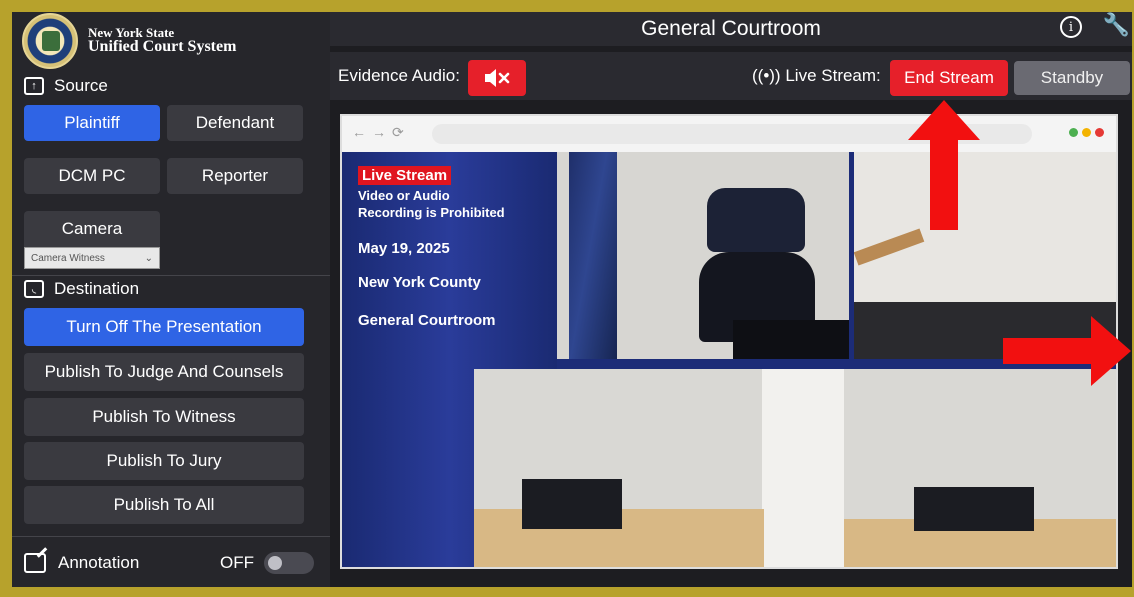 The height and width of the screenshot is (597, 1134). Describe the element at coordinates (1067, 351) in the screenshot. I see `red-arrow-right-icon` at that location.